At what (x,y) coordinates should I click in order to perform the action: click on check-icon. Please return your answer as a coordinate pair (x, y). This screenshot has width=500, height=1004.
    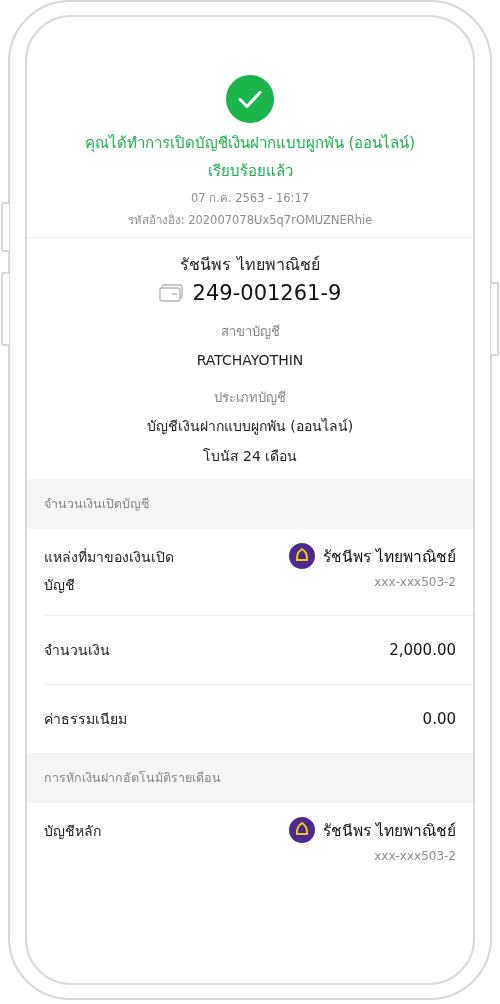
    Looking at the image, I should click on (250, 99).